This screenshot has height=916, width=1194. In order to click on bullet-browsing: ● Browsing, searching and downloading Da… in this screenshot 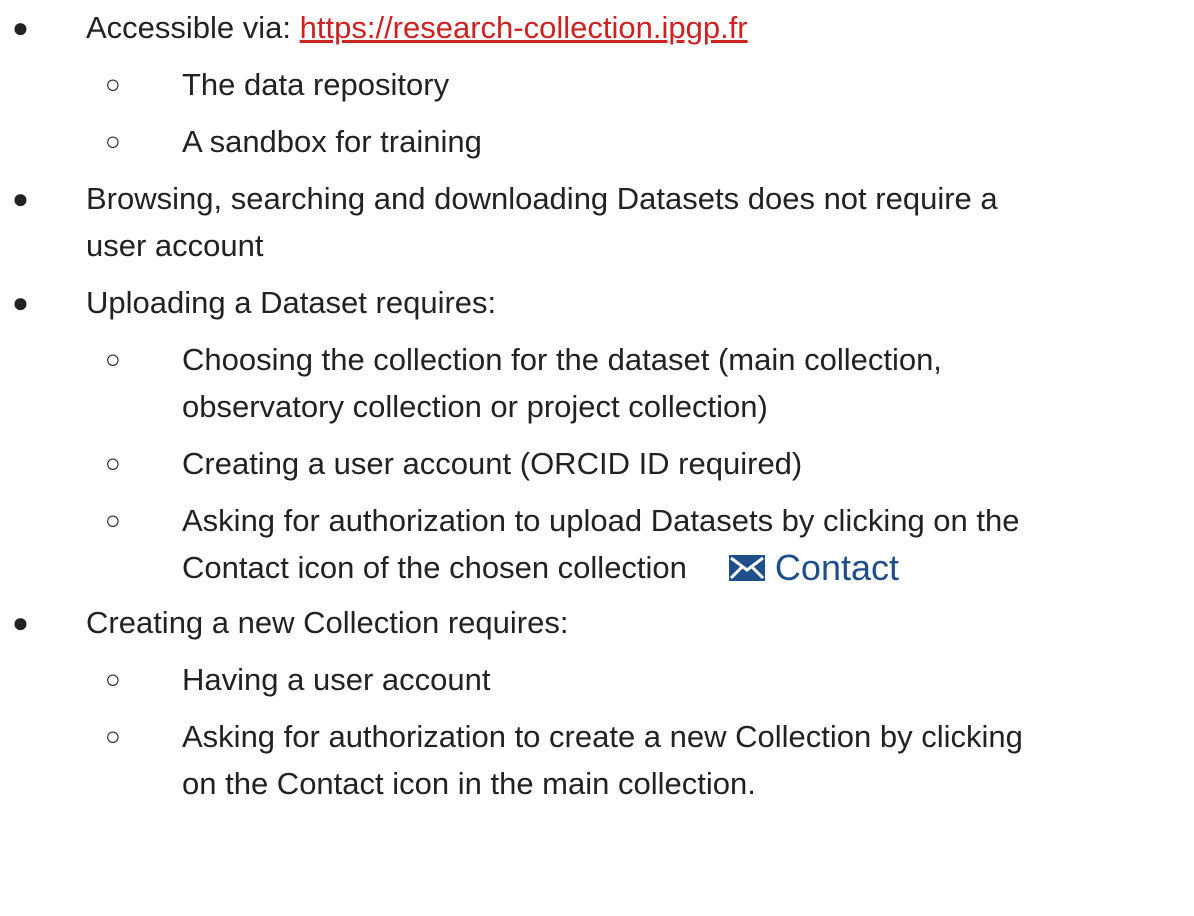, I will do `click(597, 222)`.